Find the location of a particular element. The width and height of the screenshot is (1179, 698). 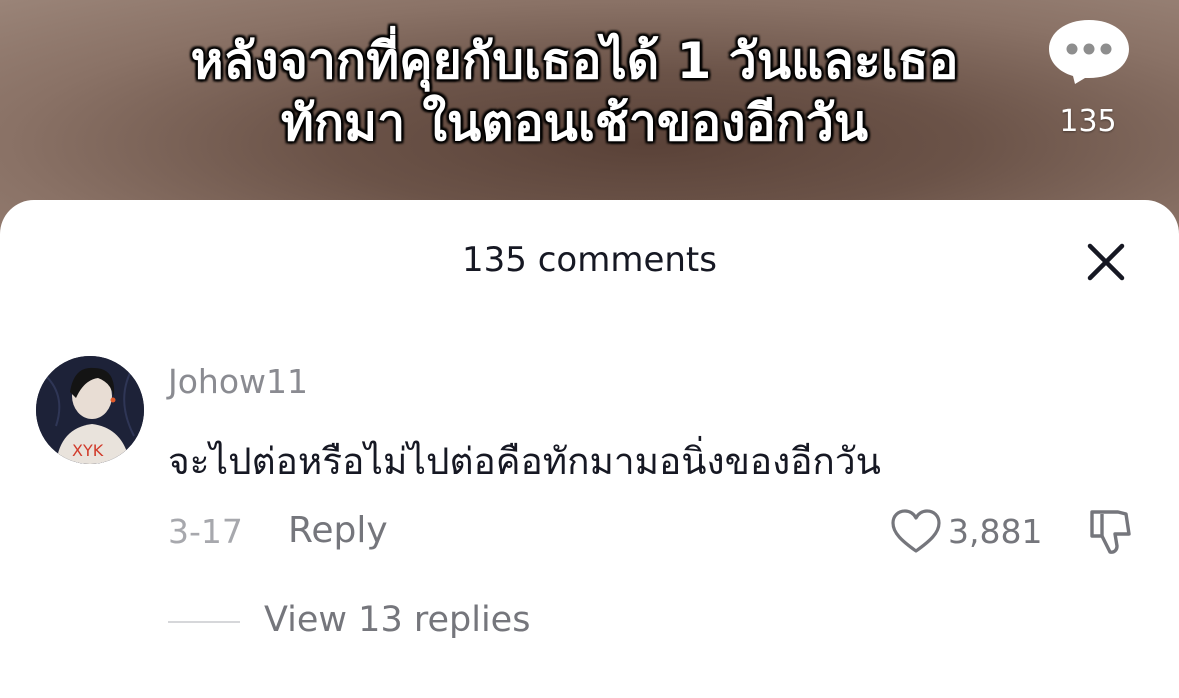

close-icon is located at coordinates (1106, 262).